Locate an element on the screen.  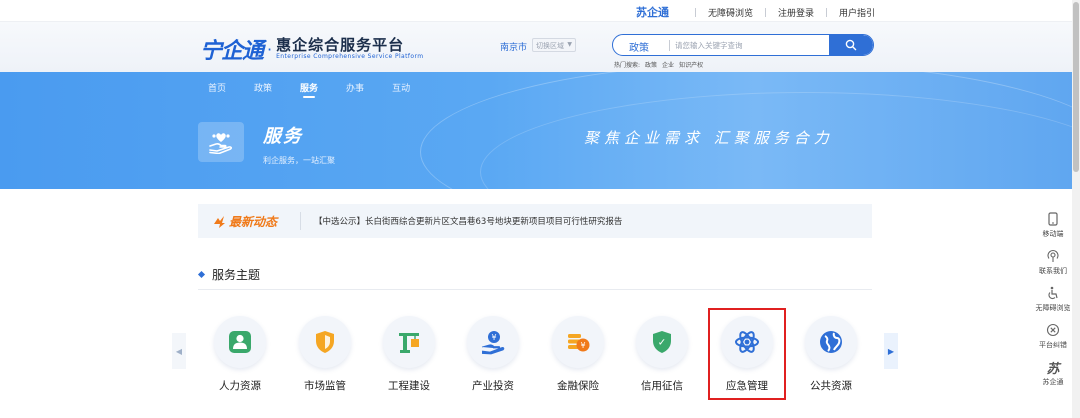
theme-market-supervision: 市场监管 is located at coordinates (325, 358).